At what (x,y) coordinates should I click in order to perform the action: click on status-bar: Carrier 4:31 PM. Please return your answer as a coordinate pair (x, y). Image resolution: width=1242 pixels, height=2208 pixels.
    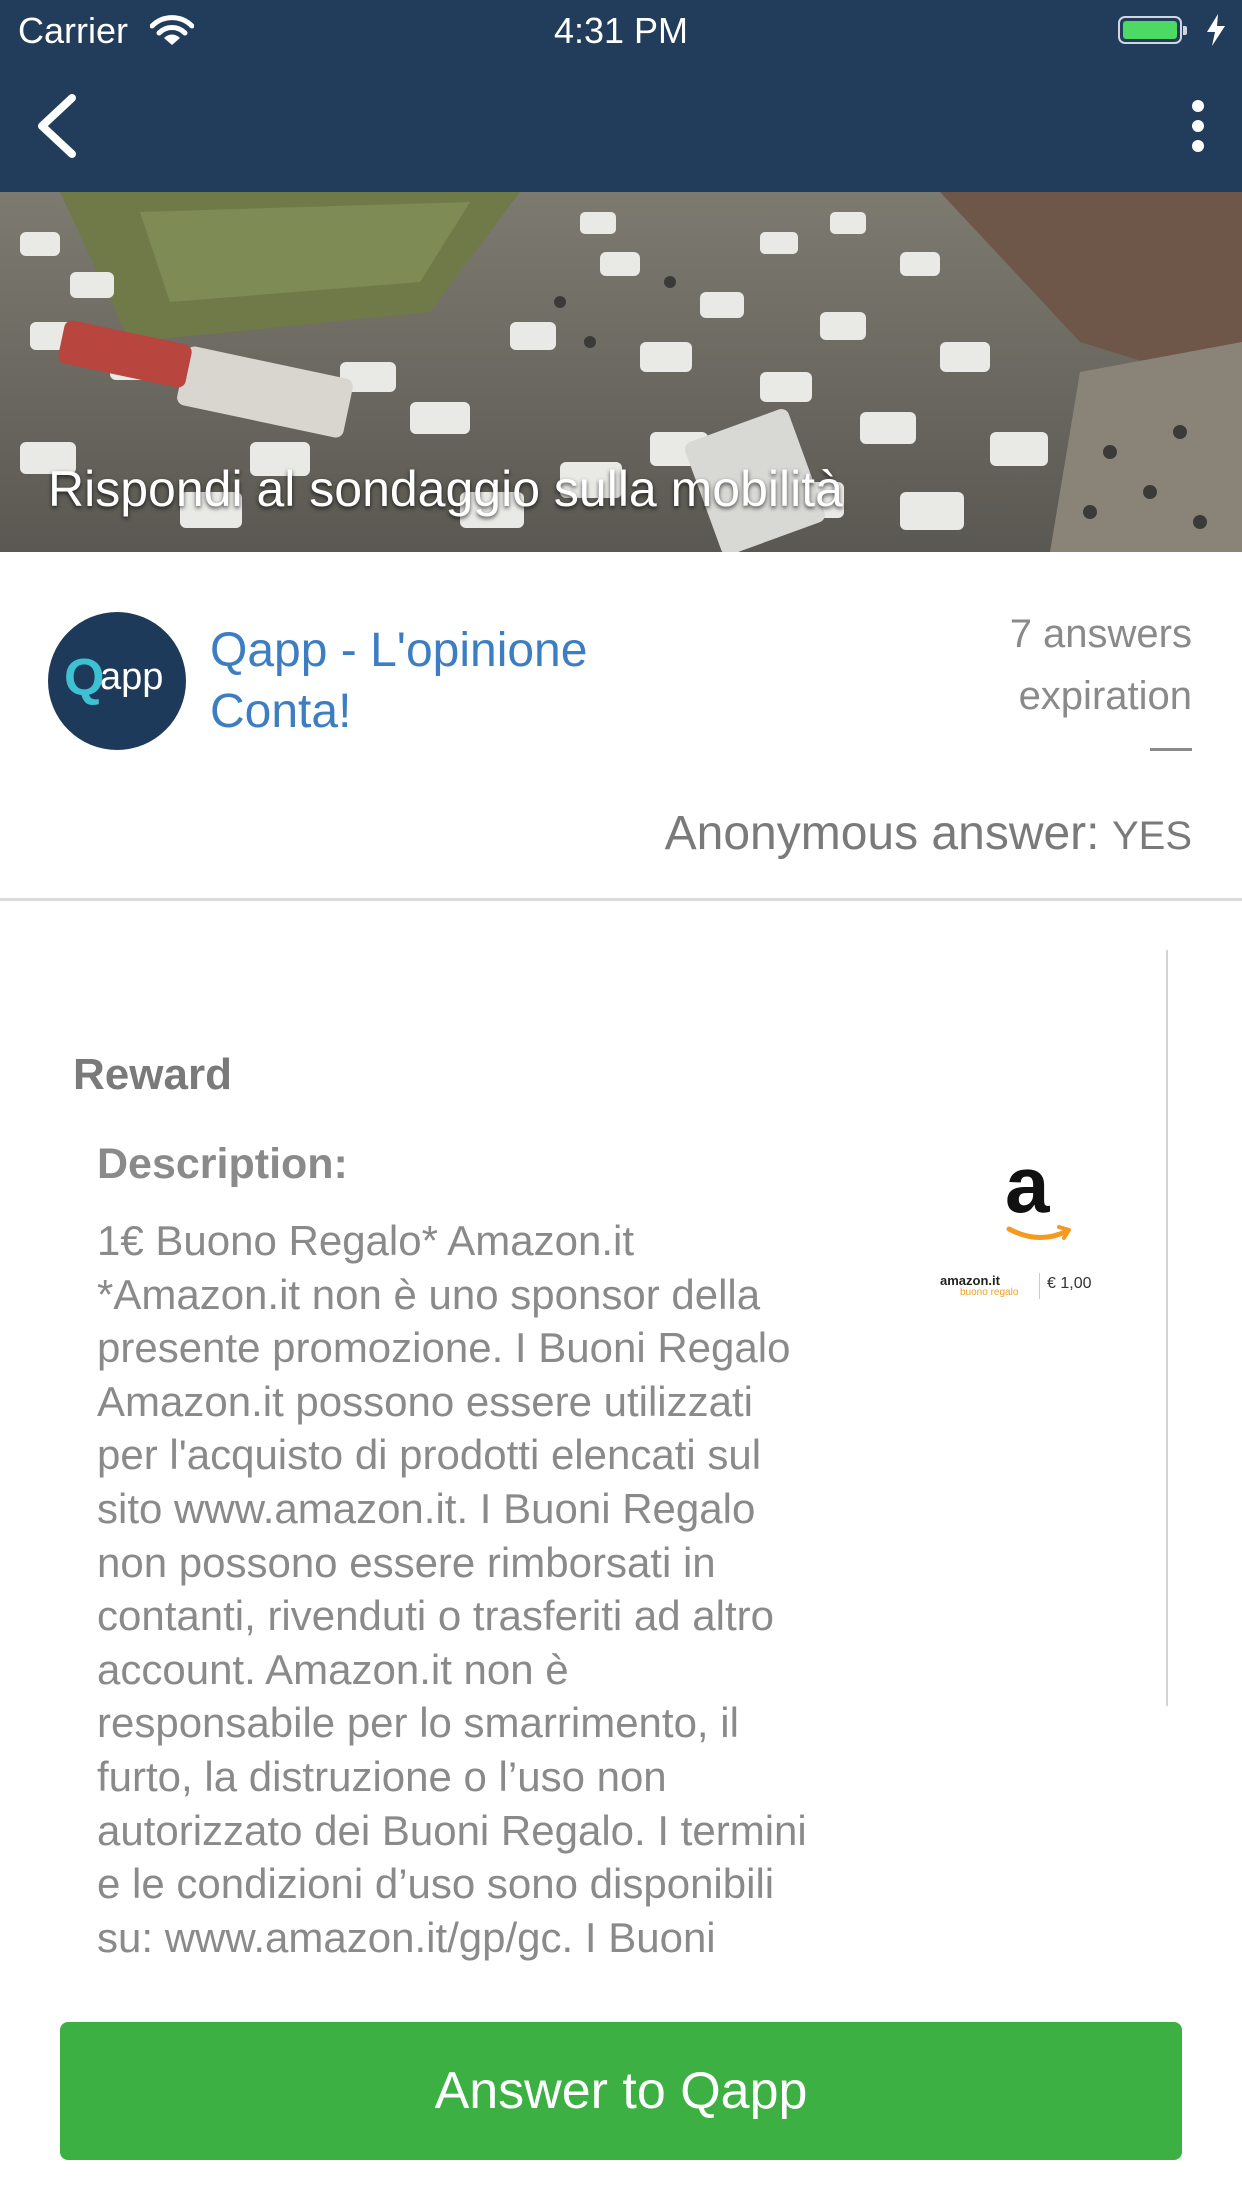
    Looking at the image, I should click on (621, 31).